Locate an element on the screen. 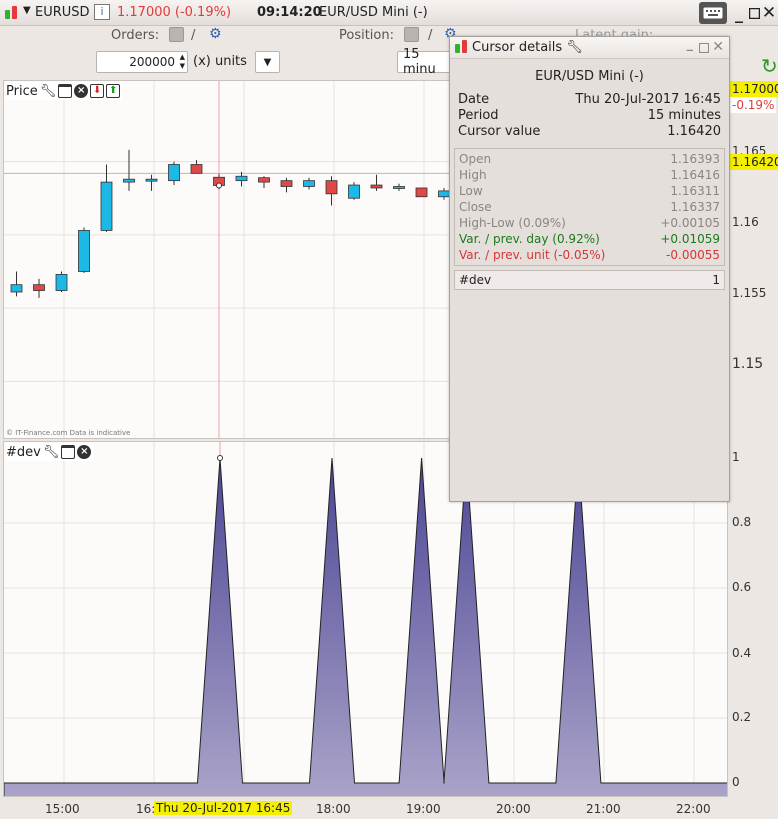 Image resolution: width=778 pixels, height=819 pixels. price-panel-label: Price is located at coordinates (22, 91).